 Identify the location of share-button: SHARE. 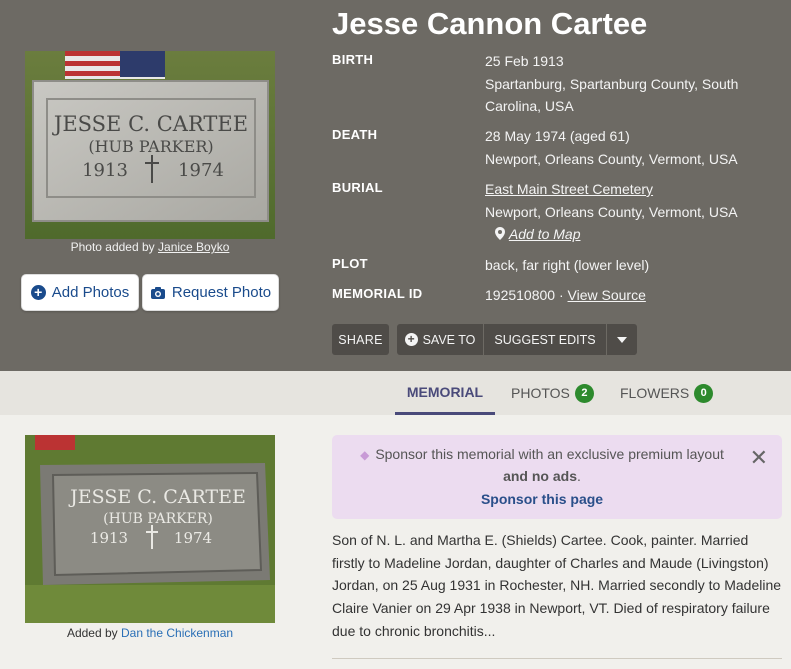
(360, 339).